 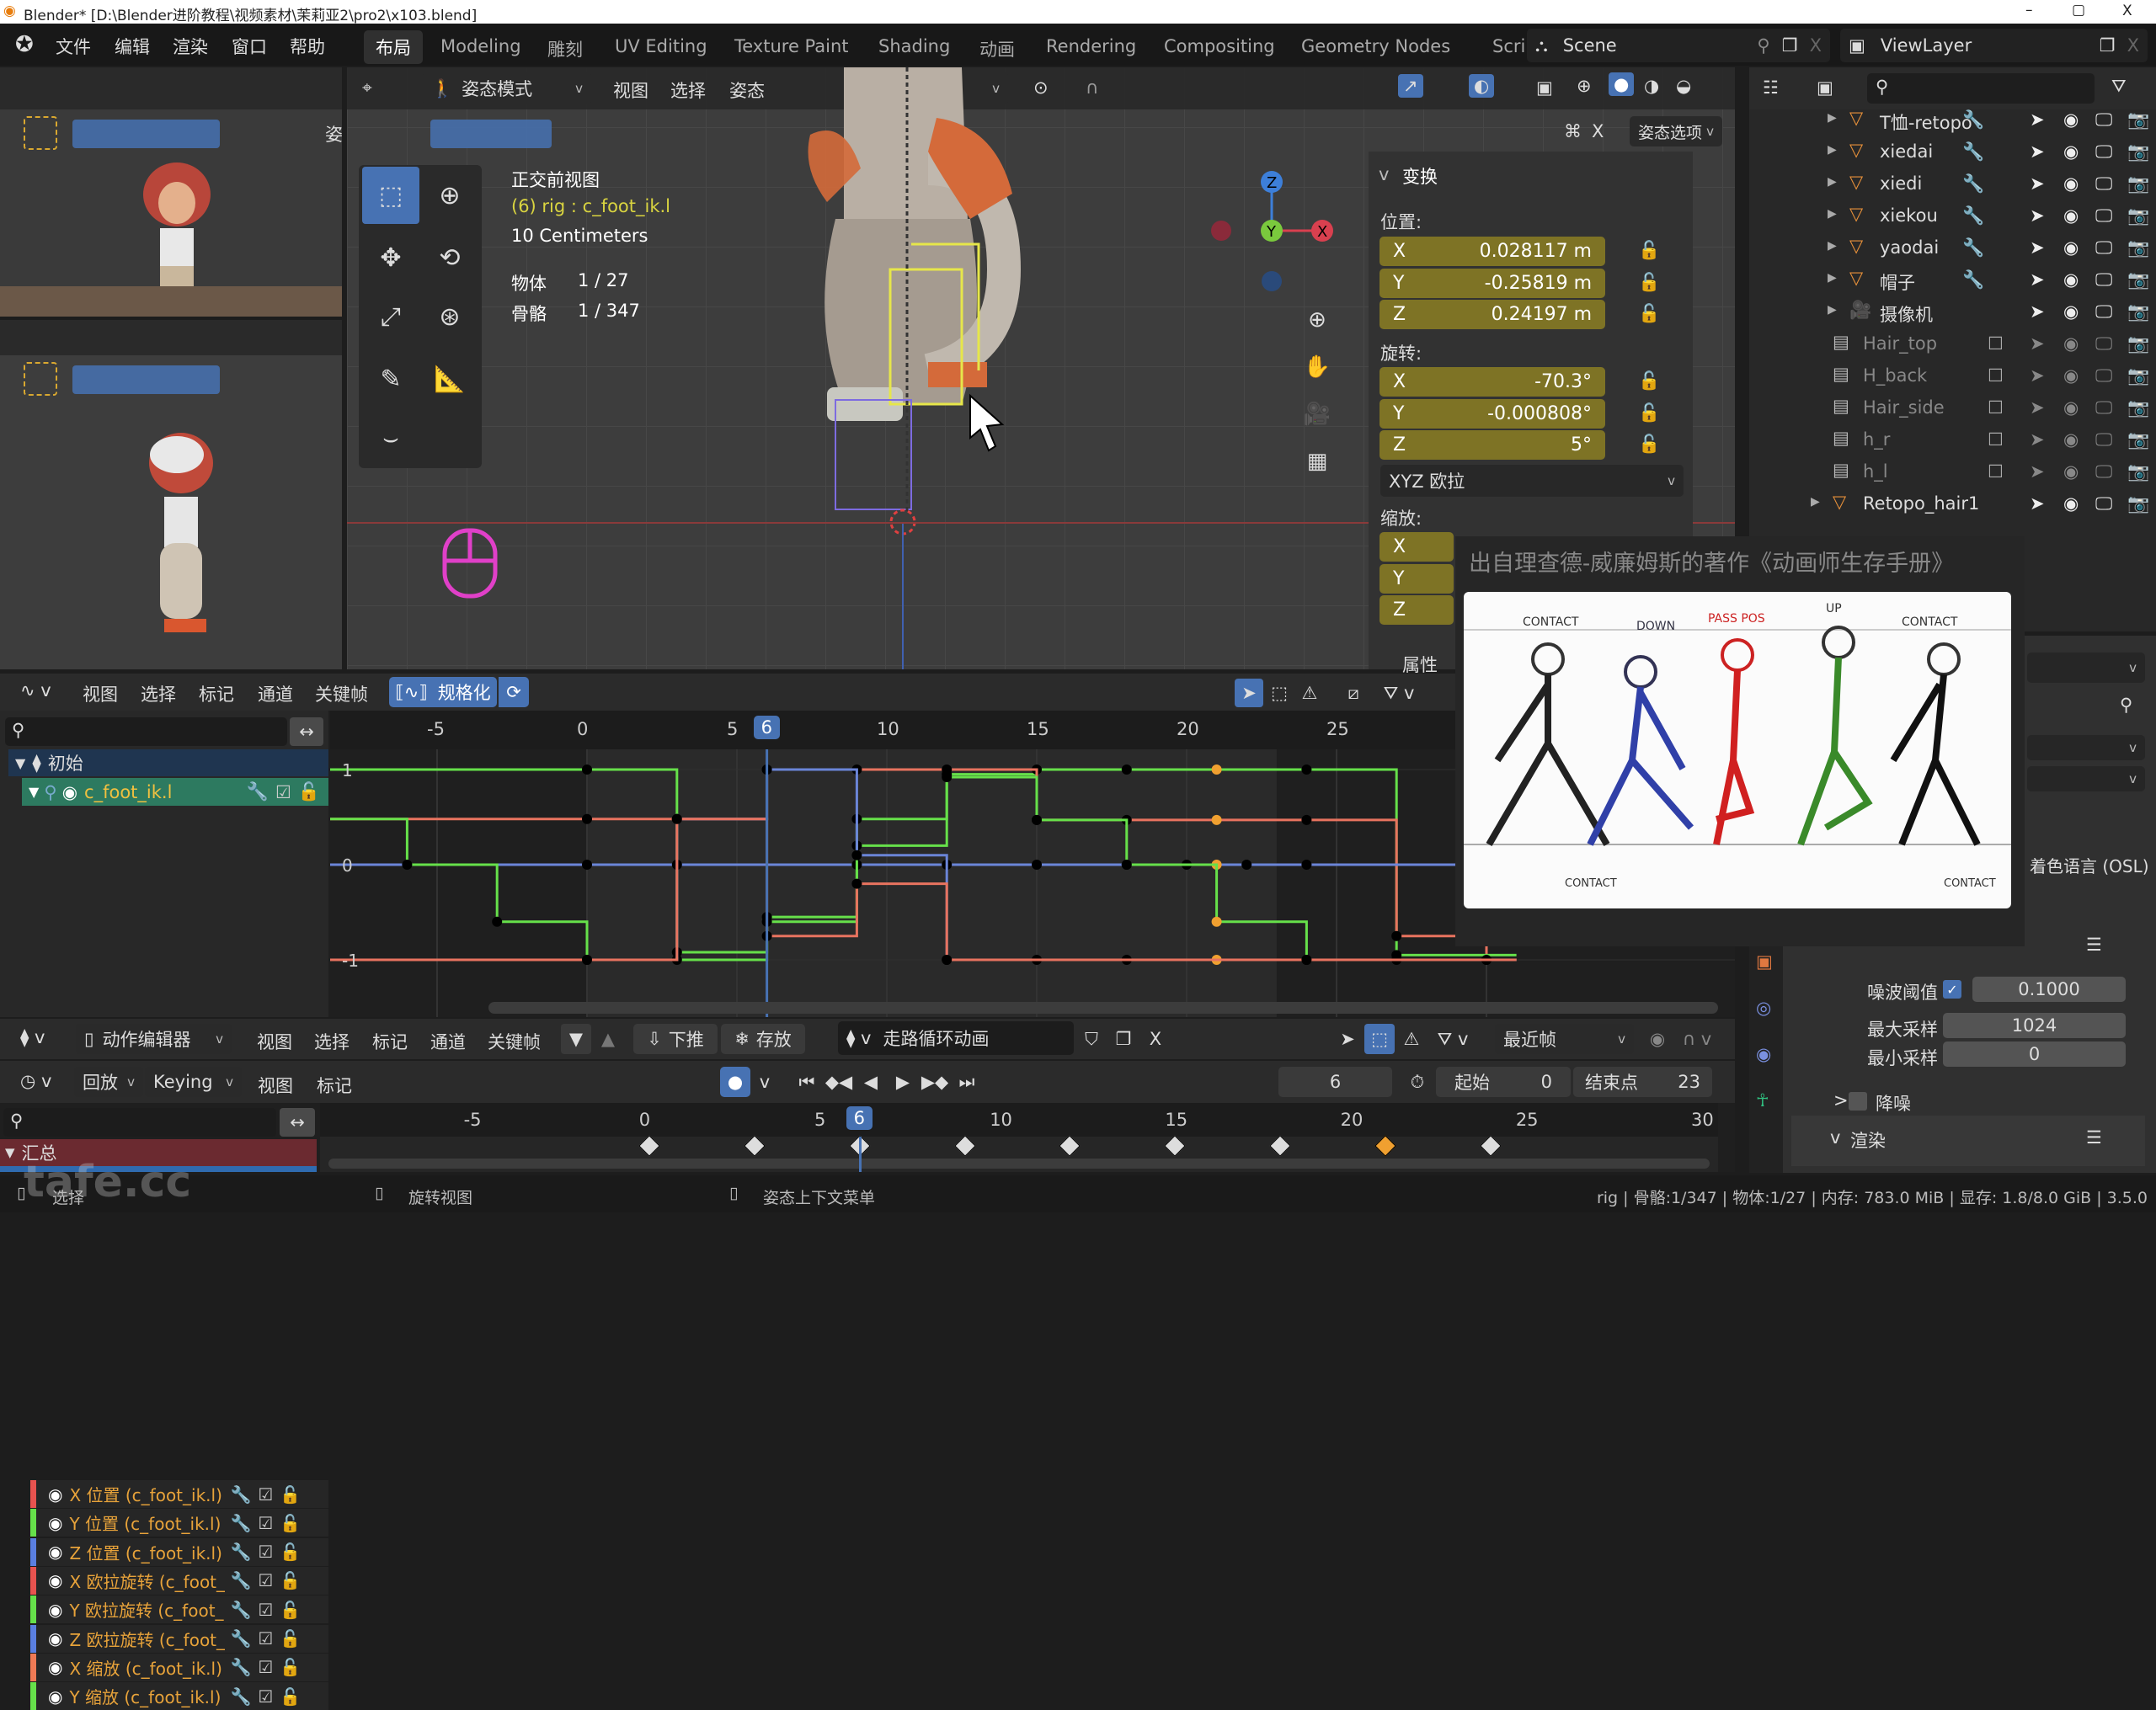 What do you see at coordinates (1492, 413) in the screenshot?
I see `rotation-y-field: Y -0.000808°` at bounding box center [1492, 413].